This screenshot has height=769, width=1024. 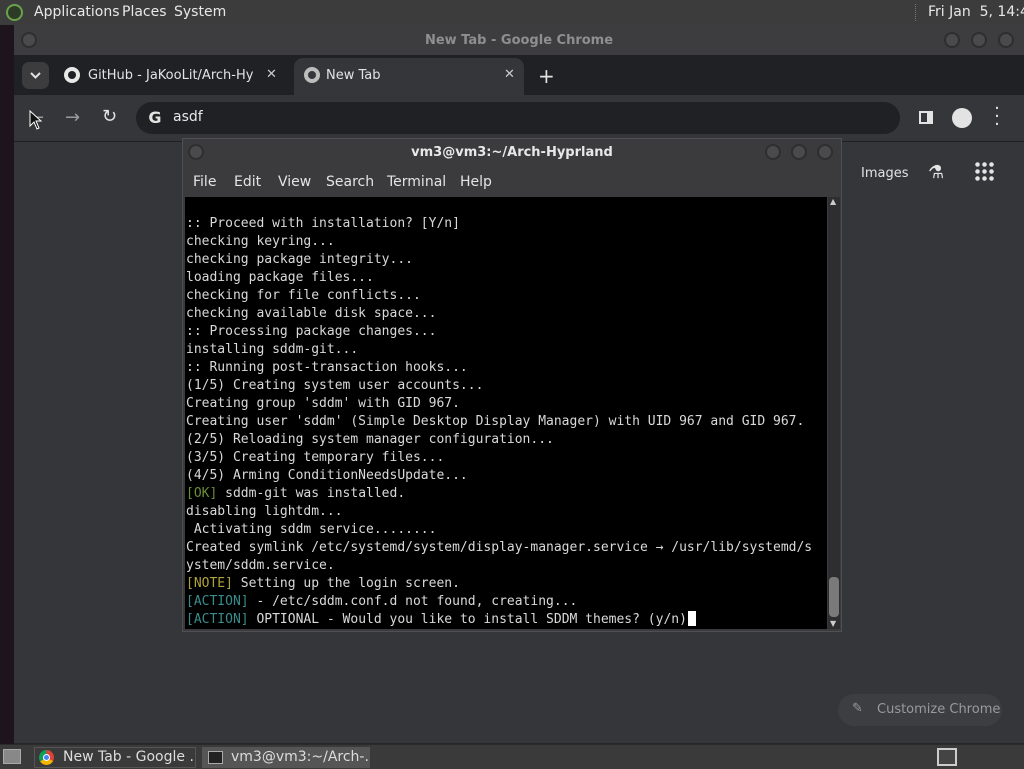 I want to click on menu-system: System, so click(x=200, y=12).